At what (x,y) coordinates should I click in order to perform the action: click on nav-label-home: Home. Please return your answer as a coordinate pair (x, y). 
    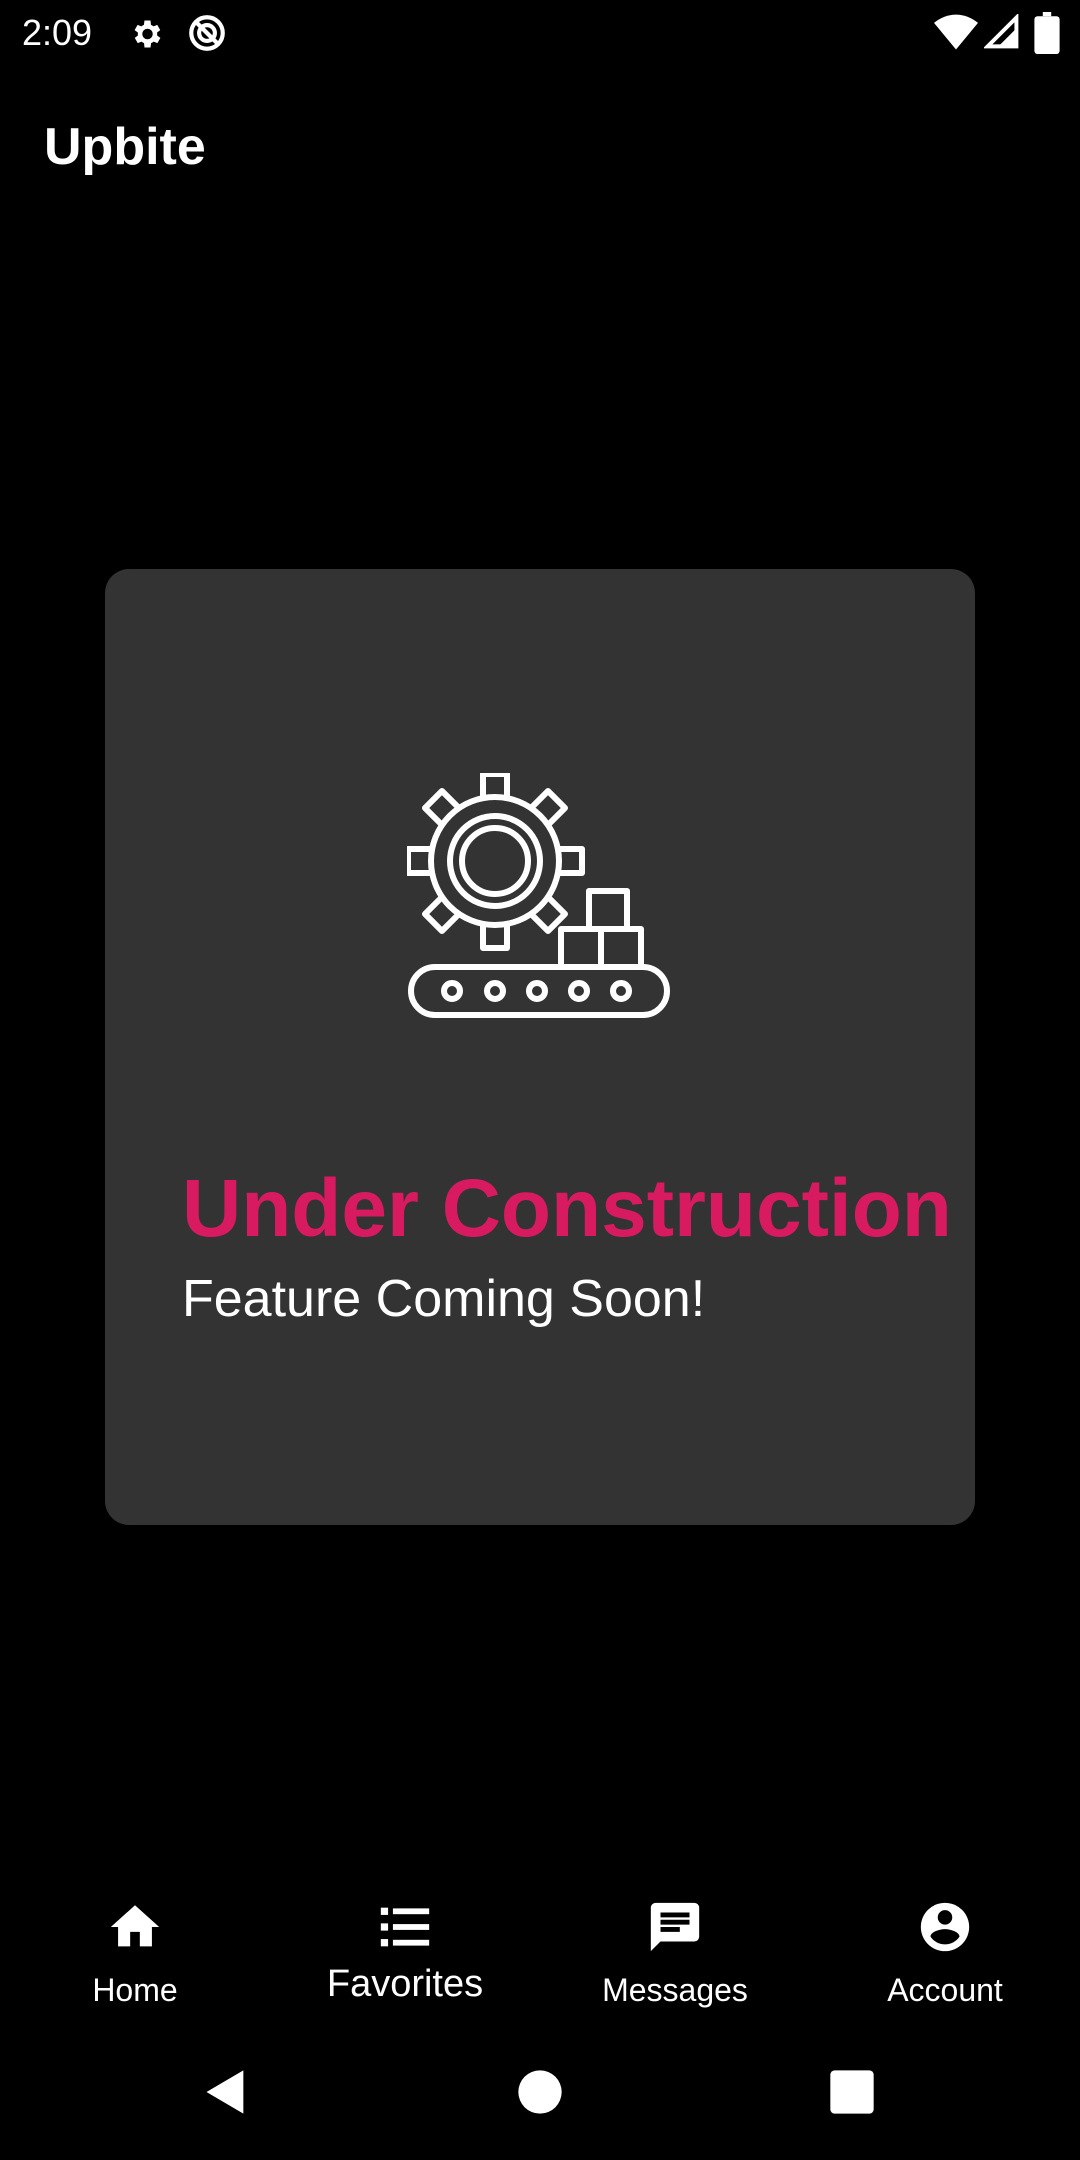
    Looking at the image, I should click on (135, 1990).